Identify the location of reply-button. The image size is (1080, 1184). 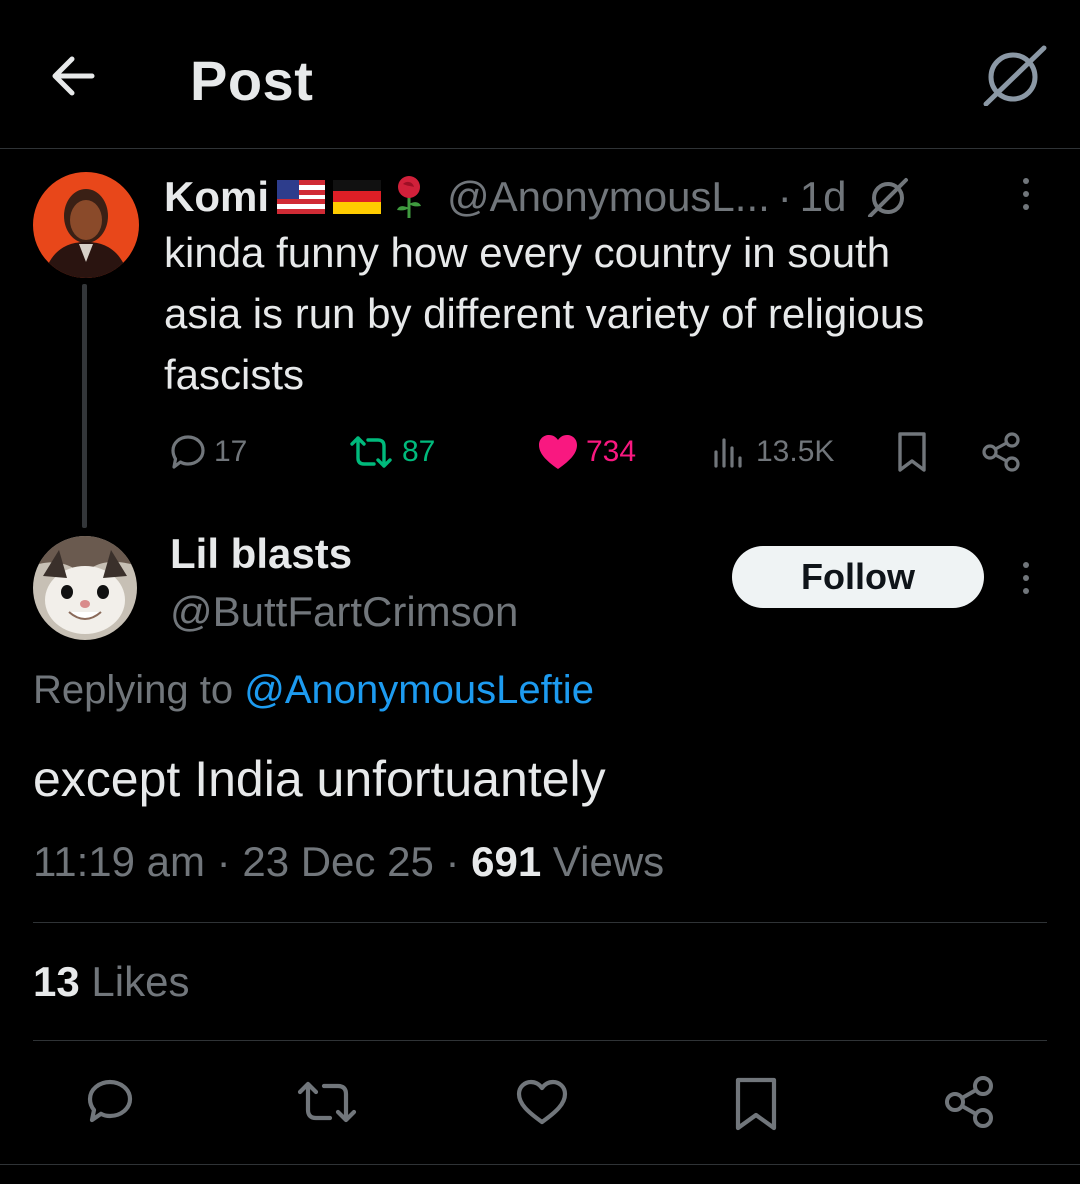
(110, 1103).